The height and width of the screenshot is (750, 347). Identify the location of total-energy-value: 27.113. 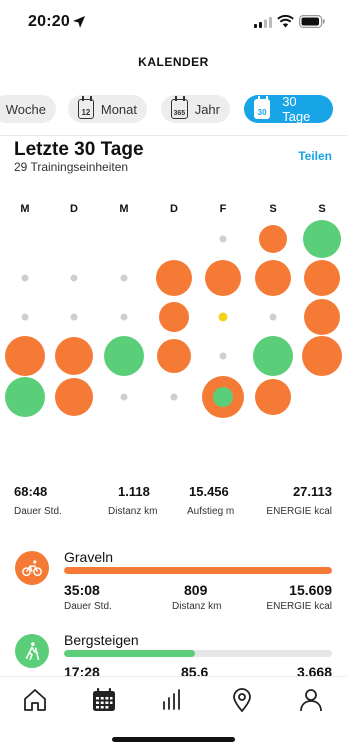
(312, 491).